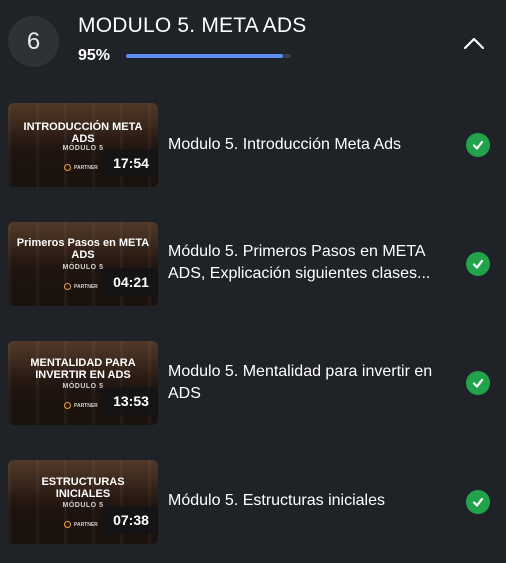 This screenshot has height=563, width=506. I want to click on progress-bar, so click(208, 56).